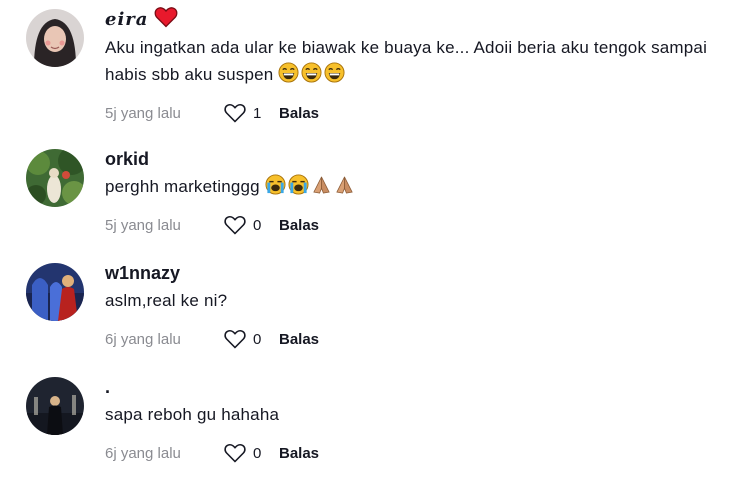 This screenshot has width=732, height=483. I want to click on comment-username: ., so click(413, 387).